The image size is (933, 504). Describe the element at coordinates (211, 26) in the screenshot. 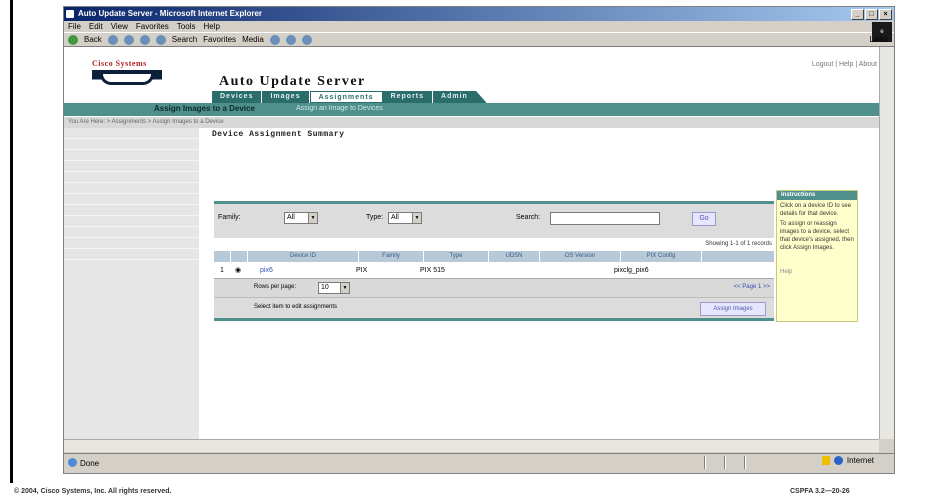

I see `menu-help: Help` at that location.